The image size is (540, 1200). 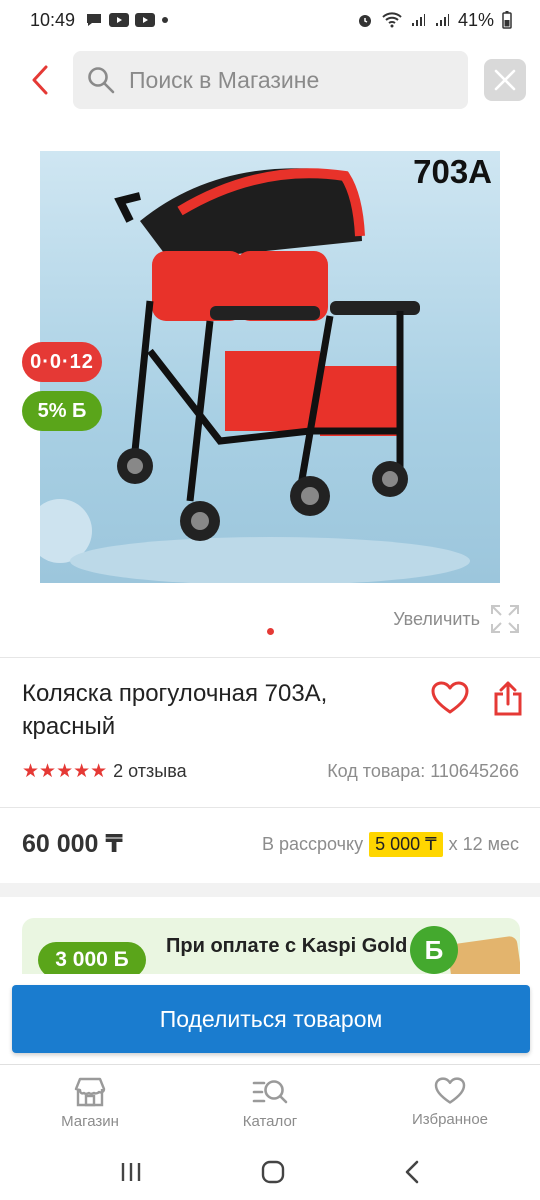 I want to click on installment-term: х 12 мес, so click(x=483, y=844).